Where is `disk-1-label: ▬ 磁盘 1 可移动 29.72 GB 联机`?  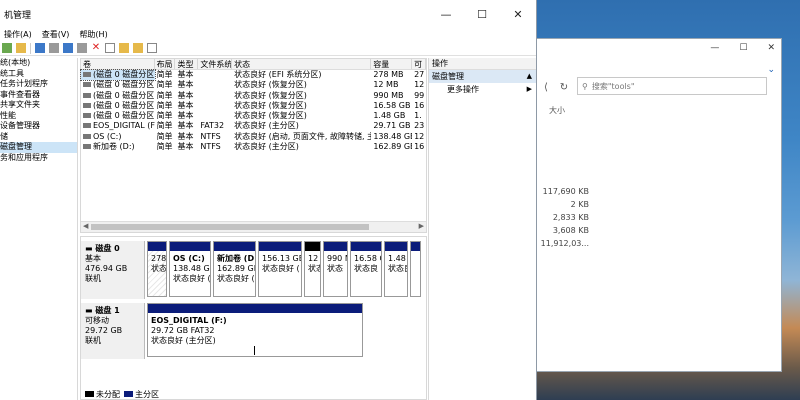
disk-1-label: ▬ 磁盘 1 可移动 29.72 GB 联机 is located at coordinates (113, 331).